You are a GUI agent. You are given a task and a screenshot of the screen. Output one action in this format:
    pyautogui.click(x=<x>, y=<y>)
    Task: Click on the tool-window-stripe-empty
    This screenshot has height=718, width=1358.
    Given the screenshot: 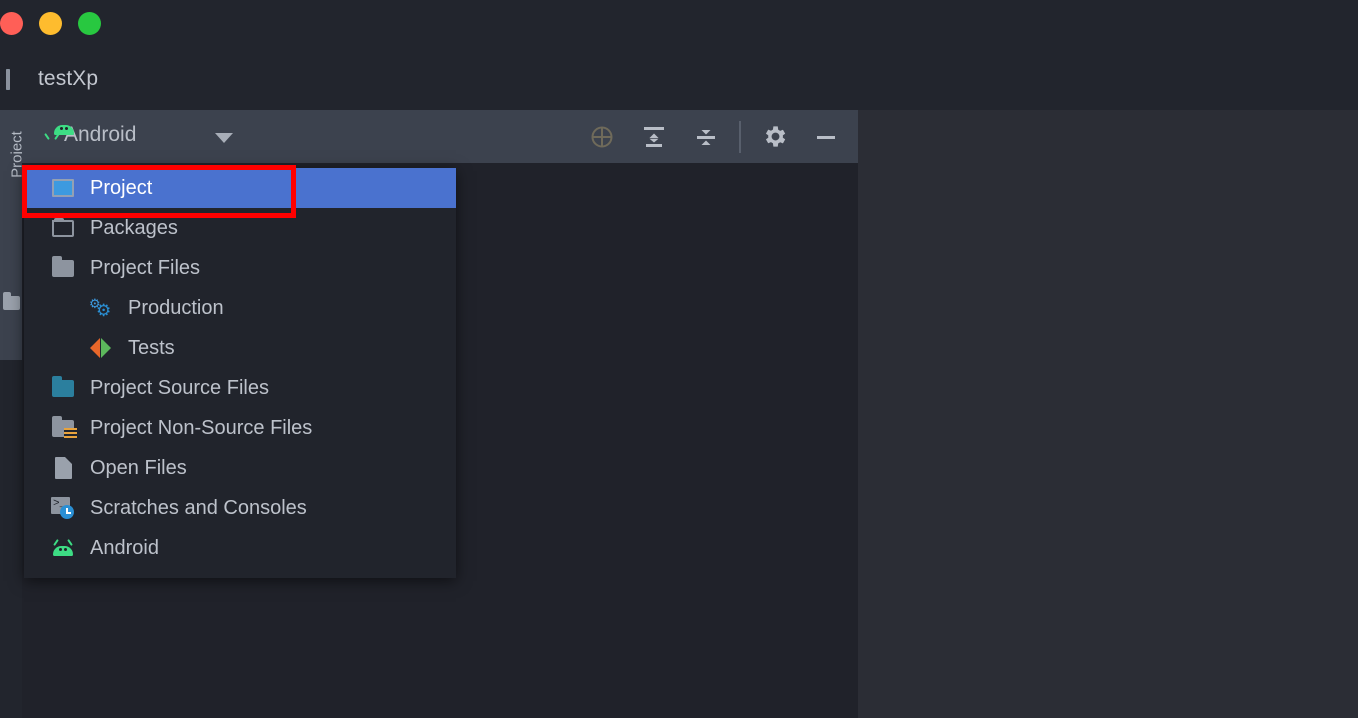 What is the action you would take?
    pyautogui.click(x=11, y=539)
    